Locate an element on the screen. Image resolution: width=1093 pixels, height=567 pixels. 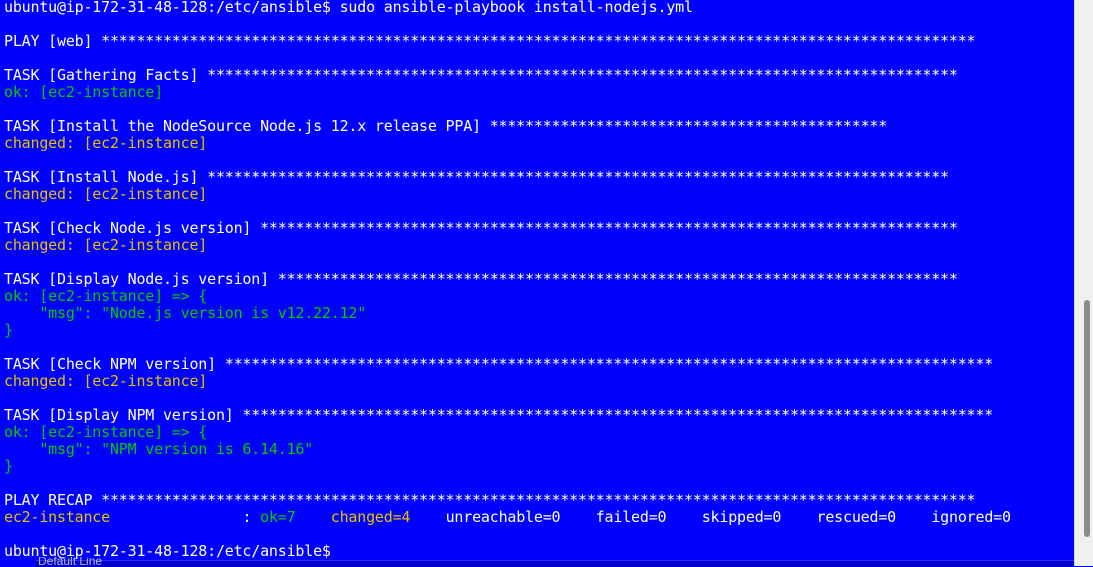
underlying-window-text: Default Line is located at coordinates (70, 561).